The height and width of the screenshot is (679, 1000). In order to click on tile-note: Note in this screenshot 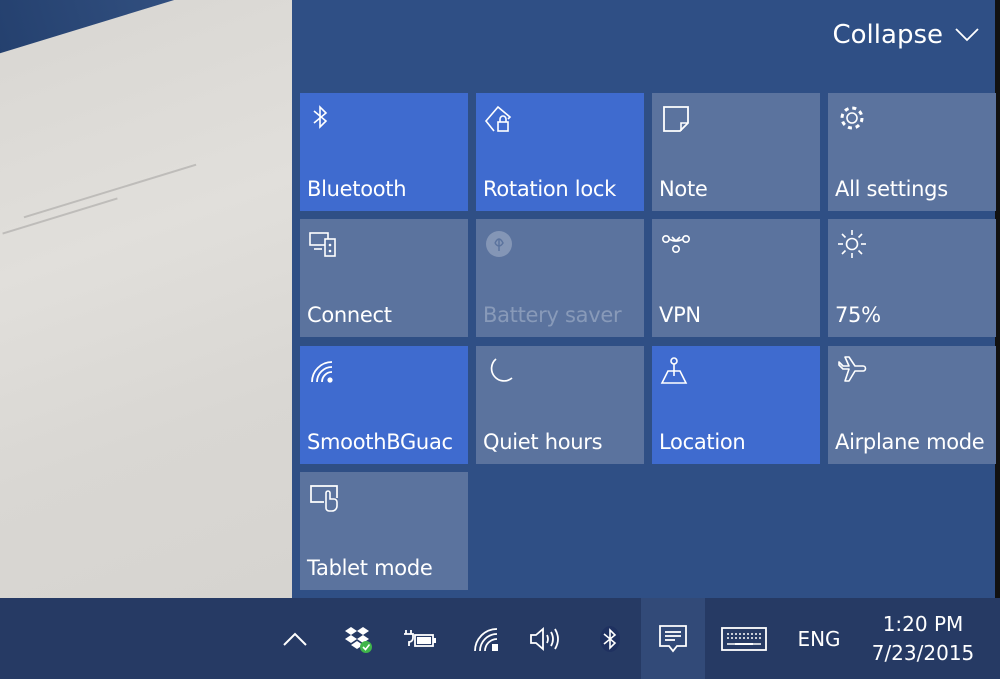, I will do `click(736, 152)`.